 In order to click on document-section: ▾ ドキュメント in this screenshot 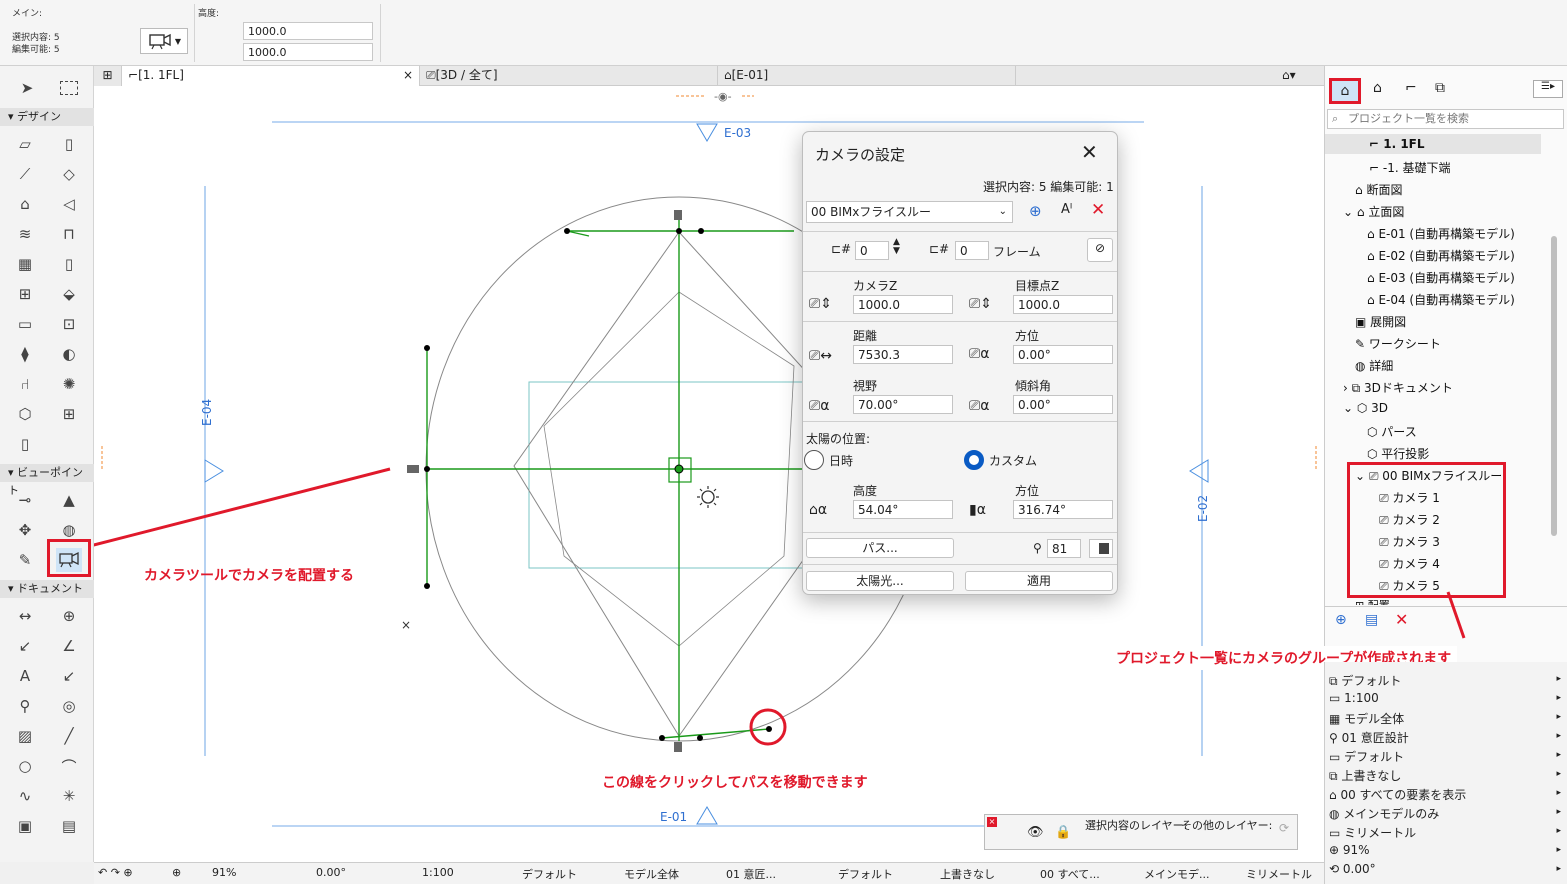, I will do `click(47, 589)`.